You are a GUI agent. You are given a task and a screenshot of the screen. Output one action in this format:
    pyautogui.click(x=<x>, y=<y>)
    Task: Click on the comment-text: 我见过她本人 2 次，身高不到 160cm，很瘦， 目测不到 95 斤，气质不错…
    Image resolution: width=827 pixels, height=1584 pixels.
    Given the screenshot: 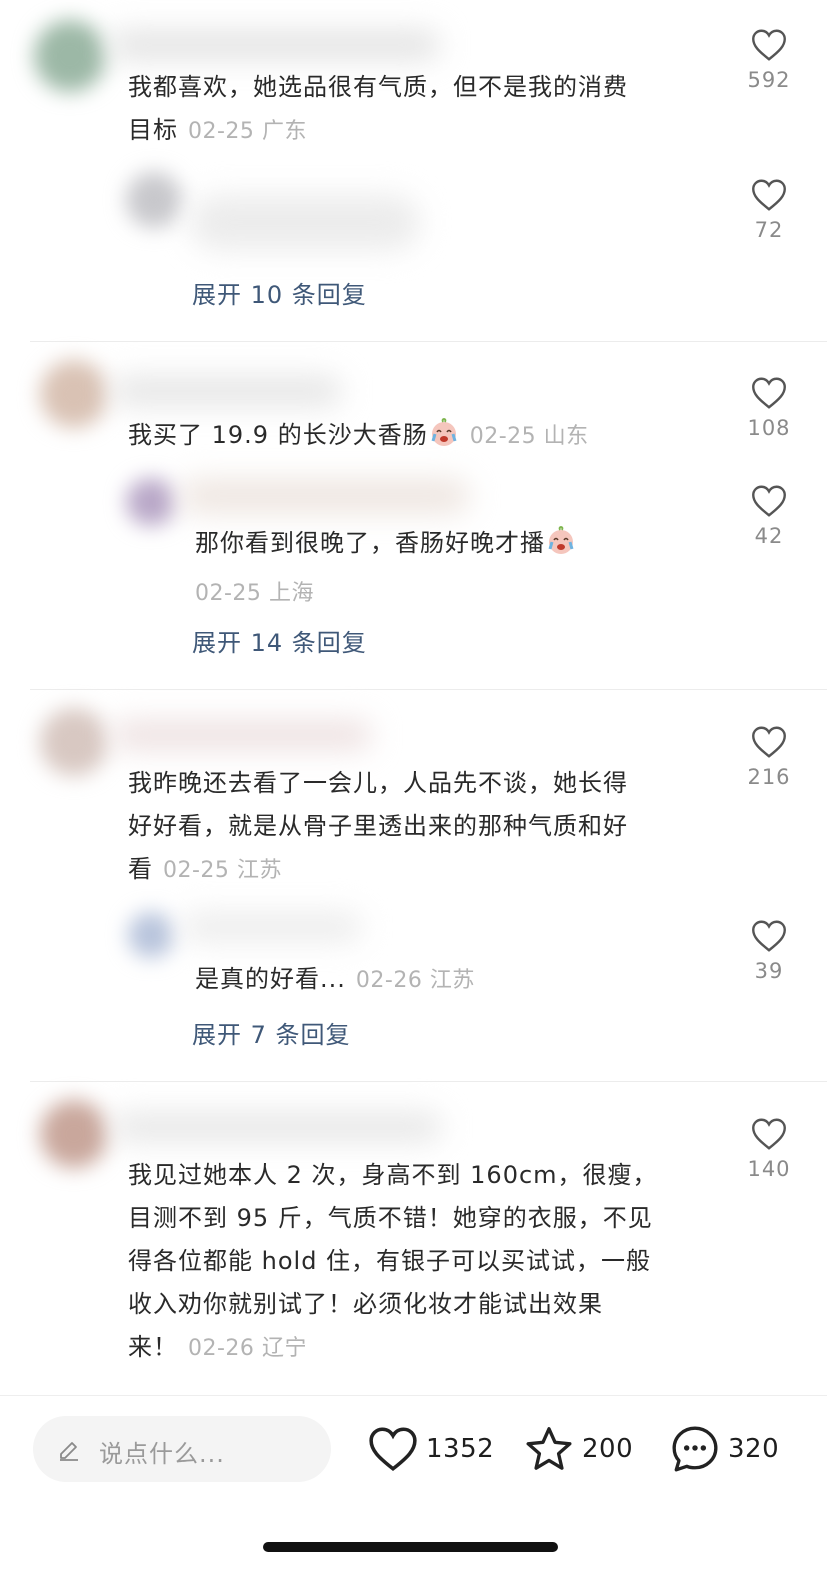 What is the action you would take?
    pyautogui.click(x=428, y=1262)
    